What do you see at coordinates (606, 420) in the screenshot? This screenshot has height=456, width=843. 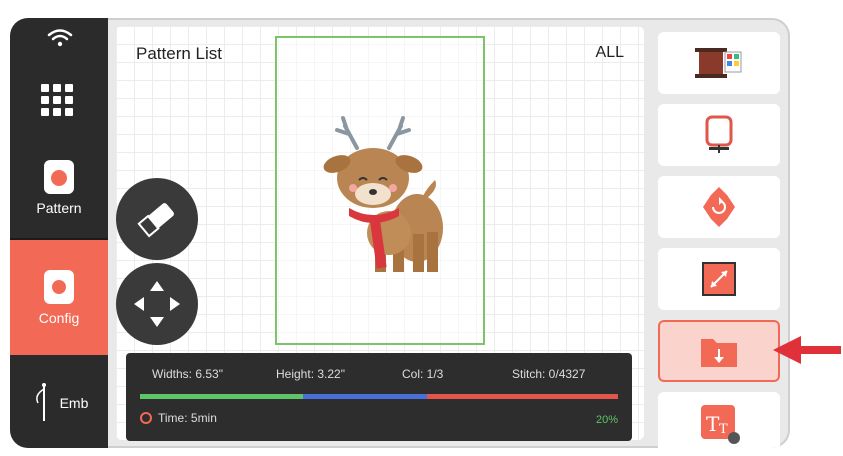 I see `progress-percent: 20%` at bounding box center [606, 420].